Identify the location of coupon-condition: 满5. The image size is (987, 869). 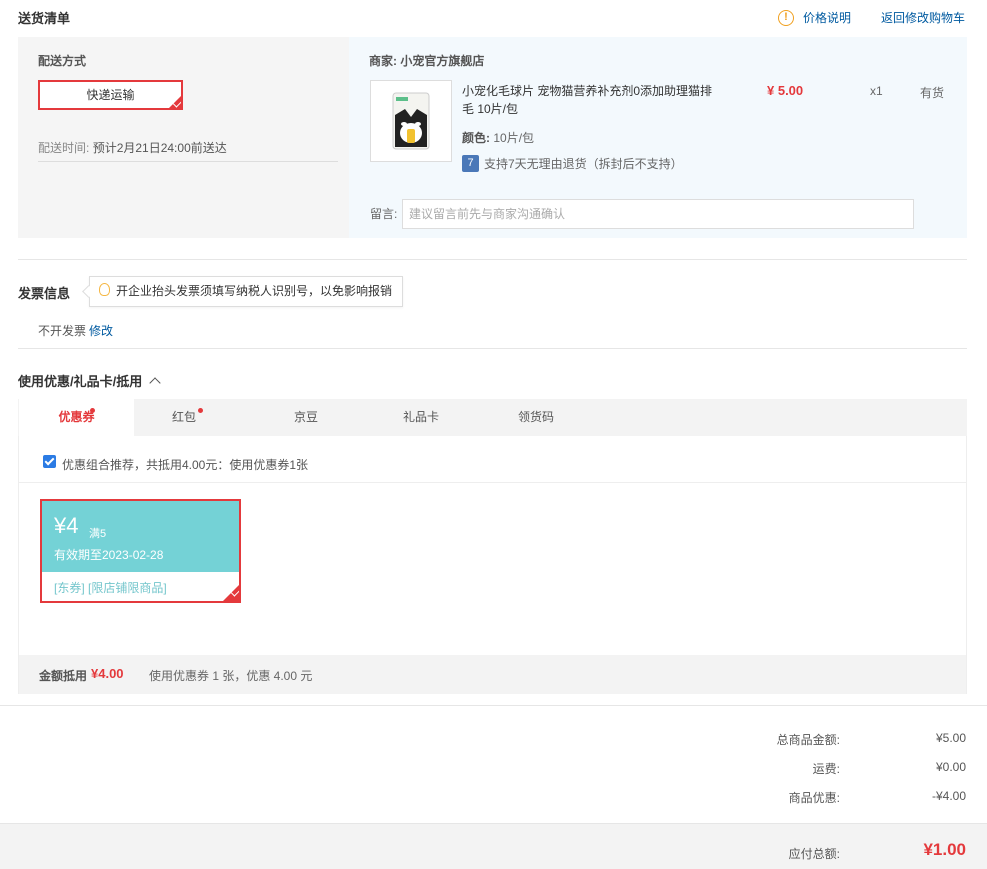
(98, 534).